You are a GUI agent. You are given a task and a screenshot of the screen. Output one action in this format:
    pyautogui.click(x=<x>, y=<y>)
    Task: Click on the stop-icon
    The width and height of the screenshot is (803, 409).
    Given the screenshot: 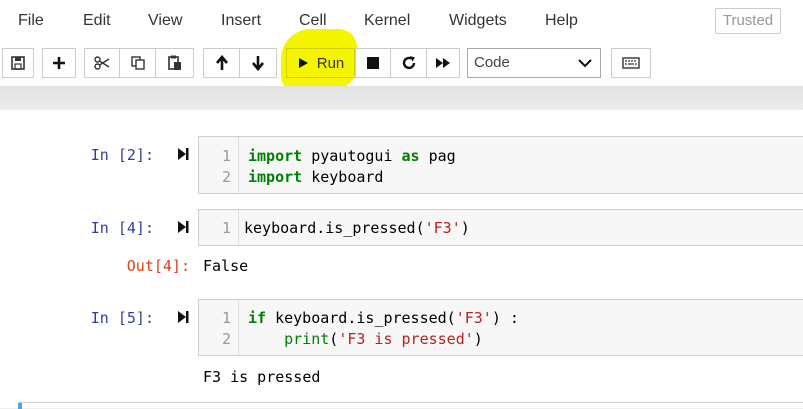 What is the action you would take?
    pyautogui.click(x=373, y=63)
    